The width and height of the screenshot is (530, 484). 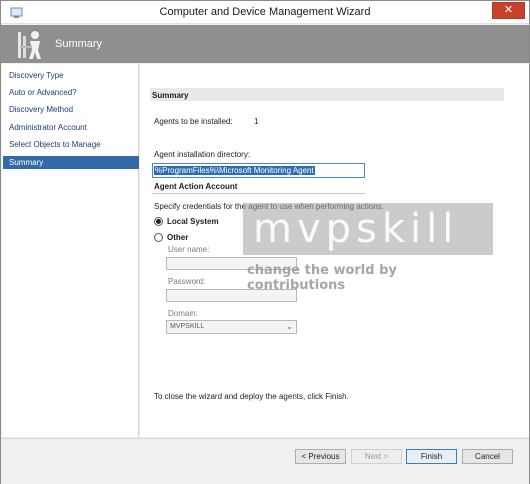 What do you see at coordinates (71, 144) in the screenshot?
I see `nav-item-select-objects: Select Objects to Manage` at bounding box center [71, 144].